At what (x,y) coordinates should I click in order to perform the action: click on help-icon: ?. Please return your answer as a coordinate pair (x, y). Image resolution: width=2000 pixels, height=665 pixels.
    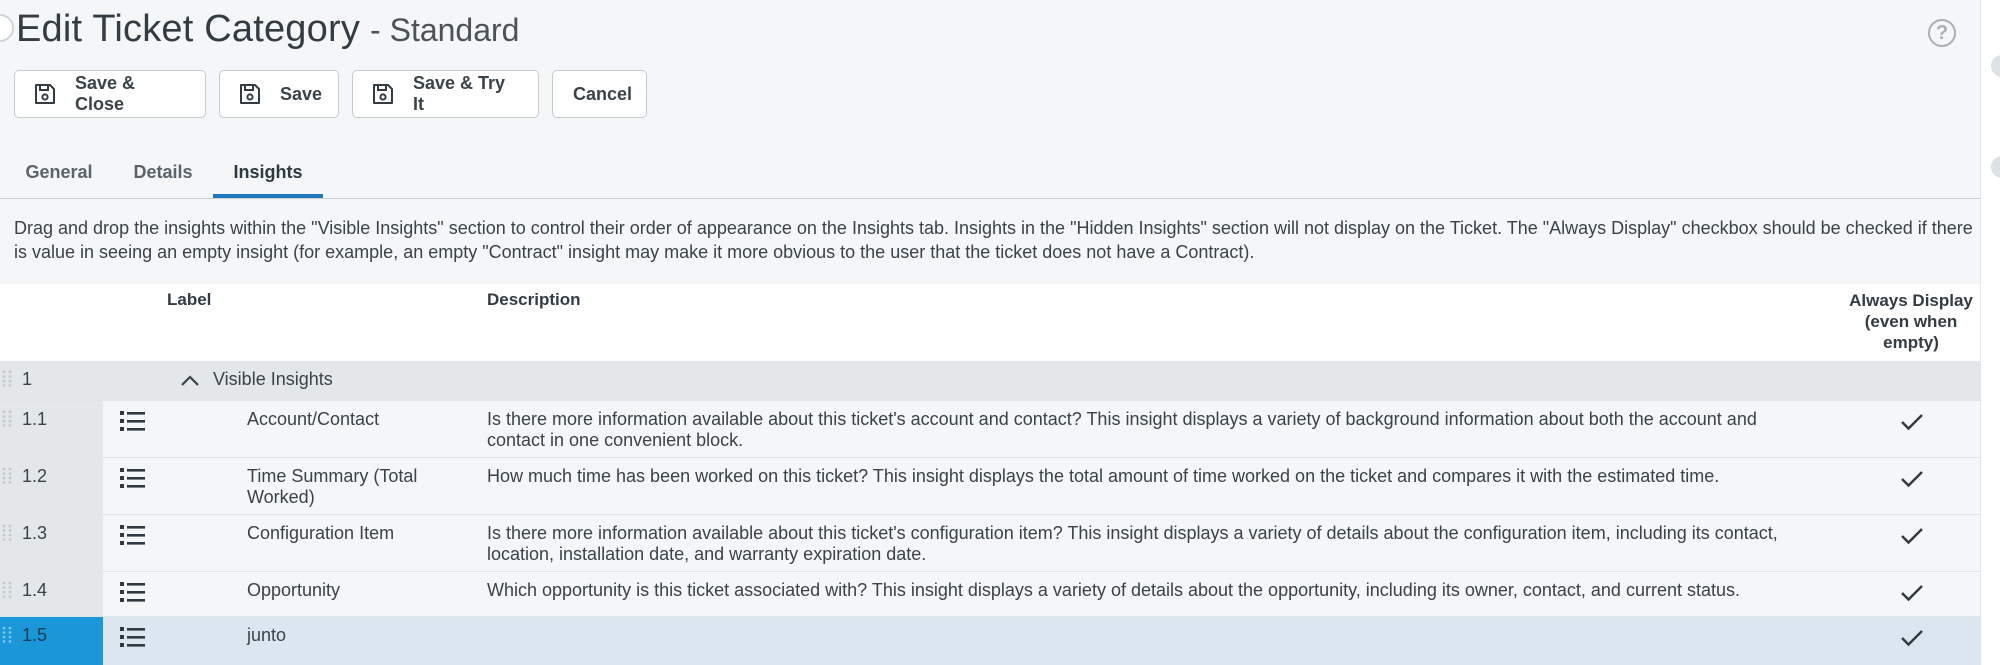
    Looking at the image, I should click on (1942, 33).